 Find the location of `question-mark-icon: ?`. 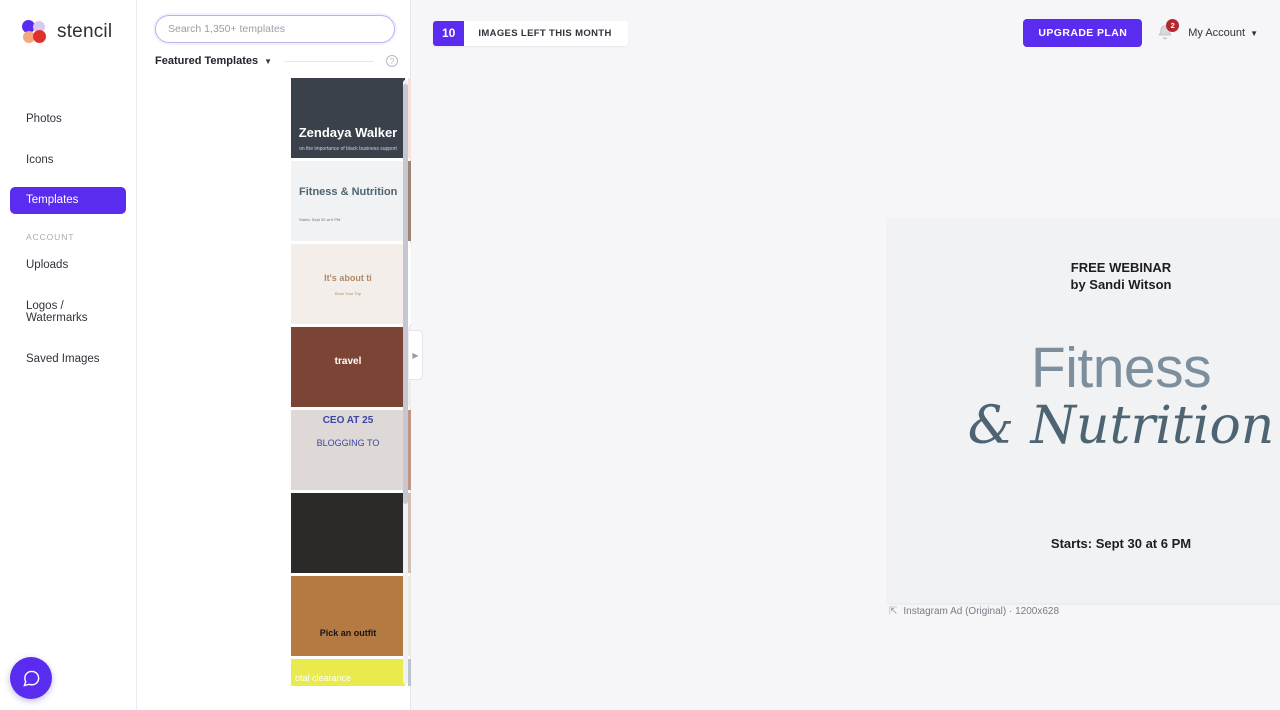

question-mark-icon: ? is located at coordinates (392, 61).